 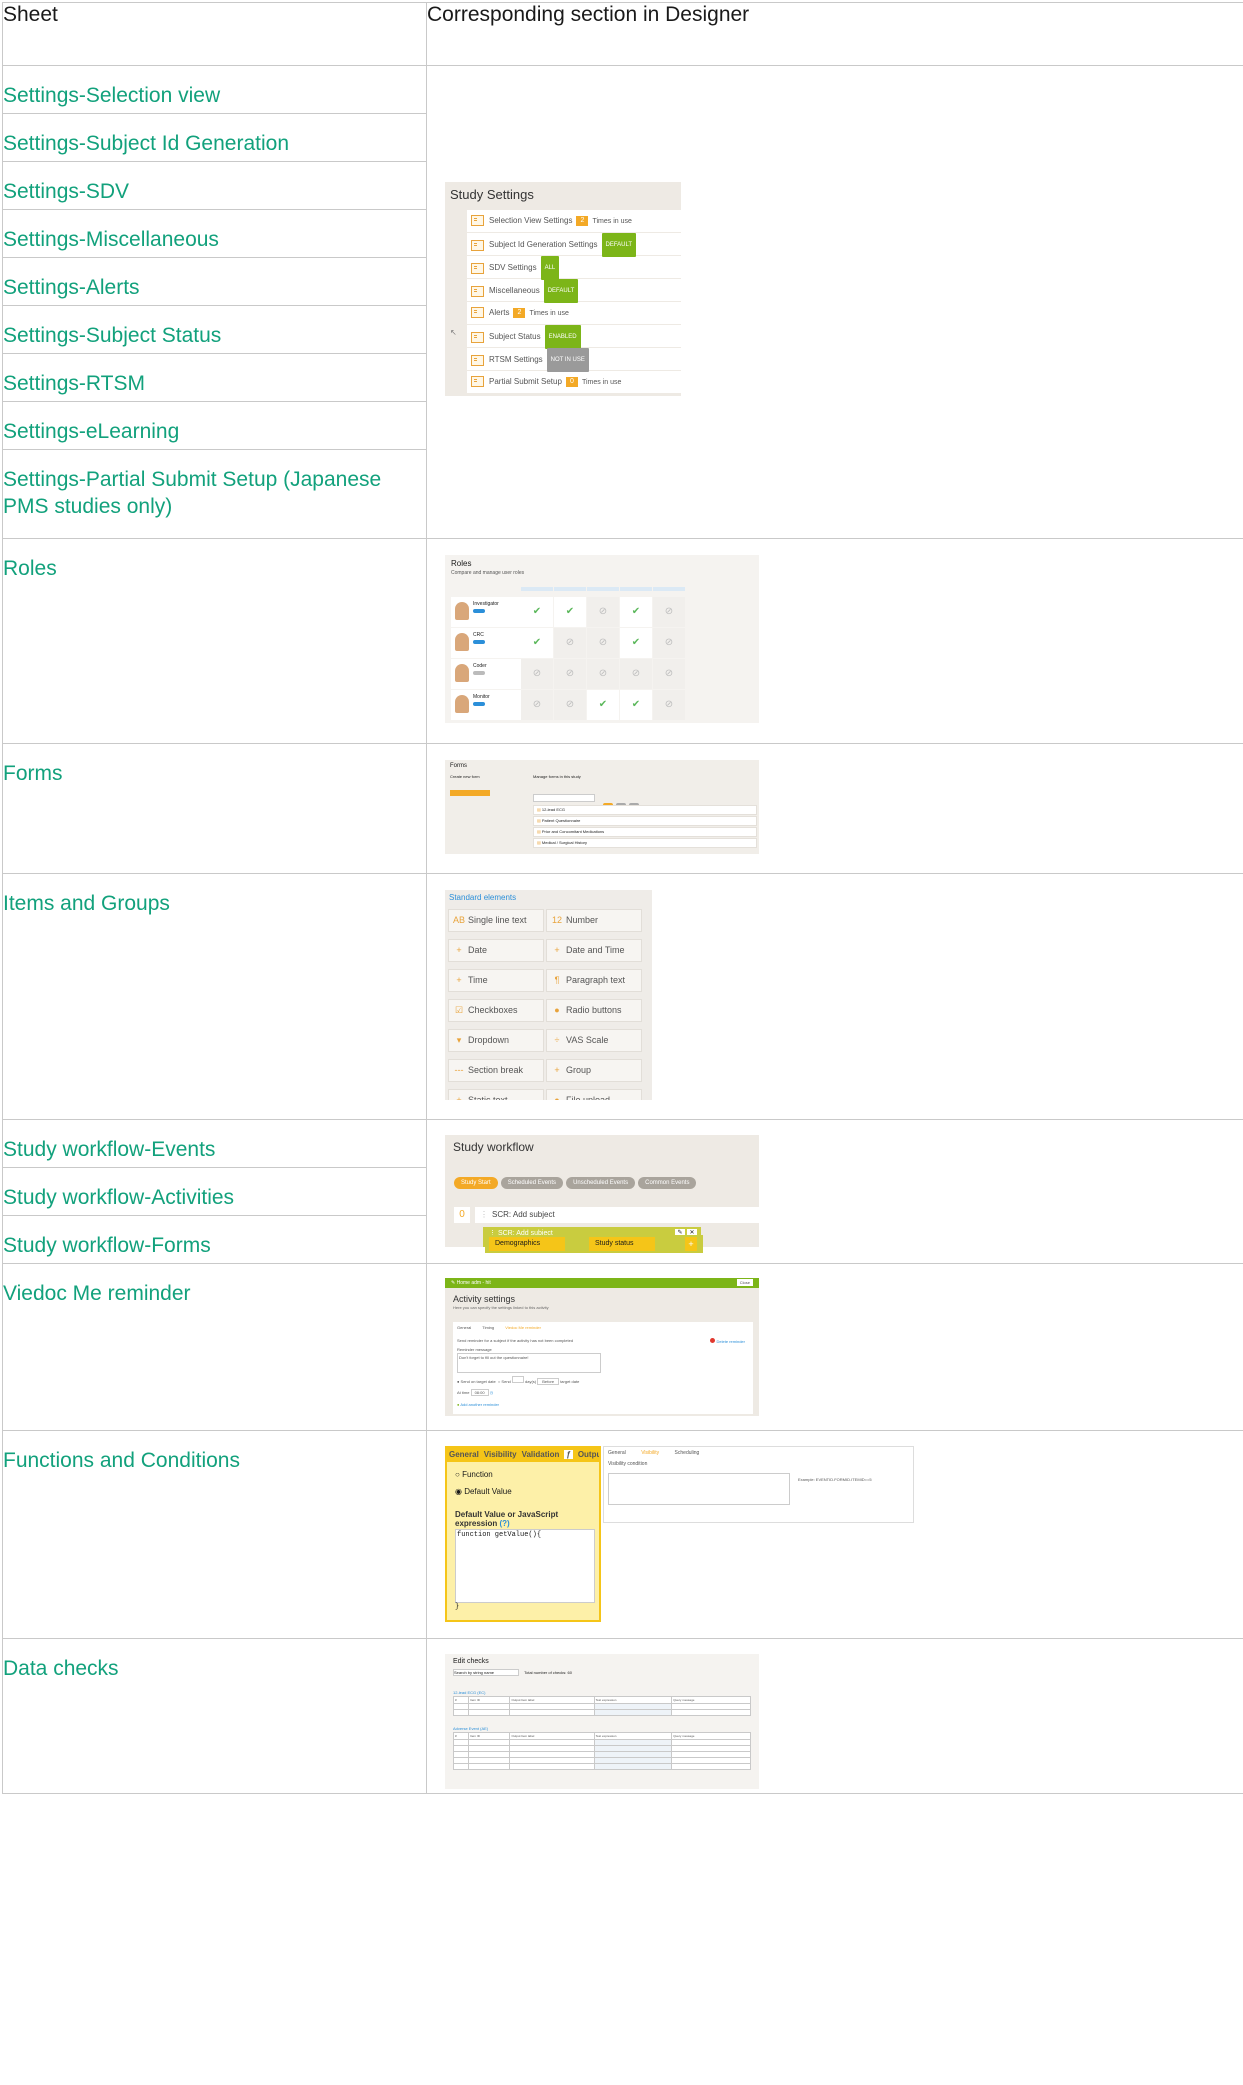 I want to click on side-tab-general: General, so click(x=617, y=1453).